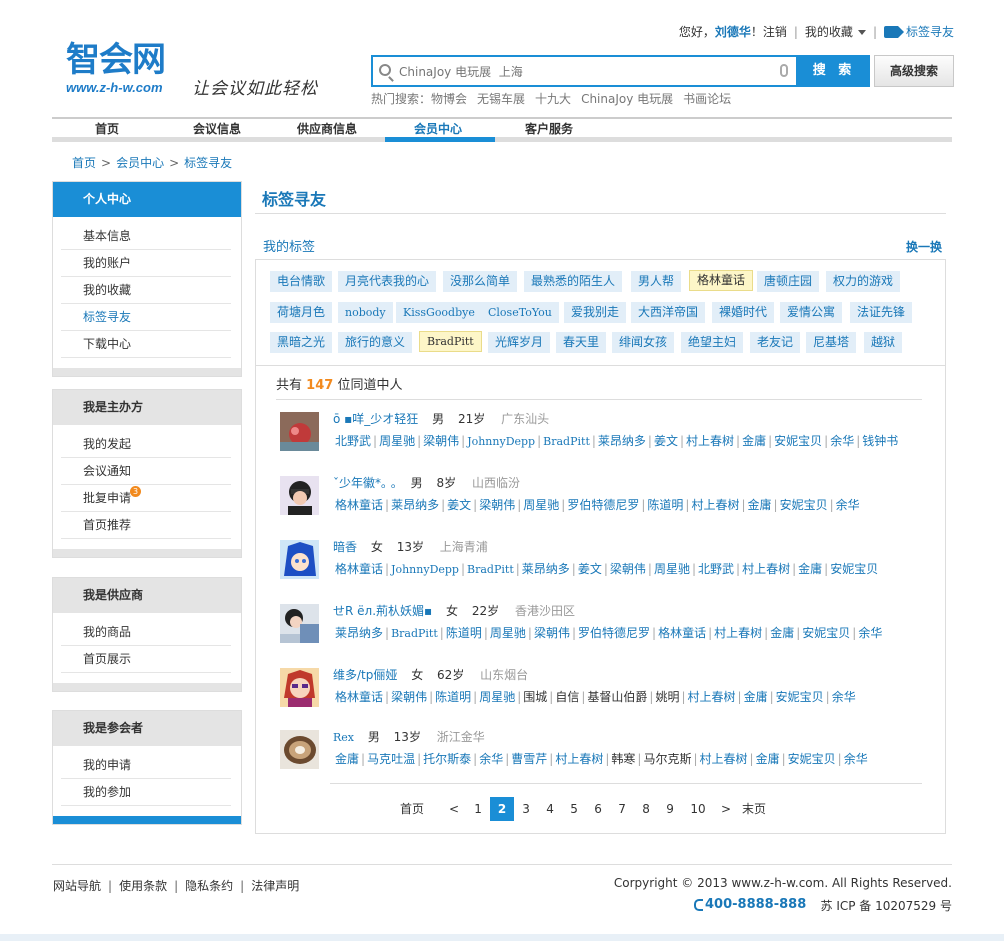  What do you see at coordinates (883, 342) in the screenshot?
I see `tag-chip: 越狱` at bounding box center [883, 342].